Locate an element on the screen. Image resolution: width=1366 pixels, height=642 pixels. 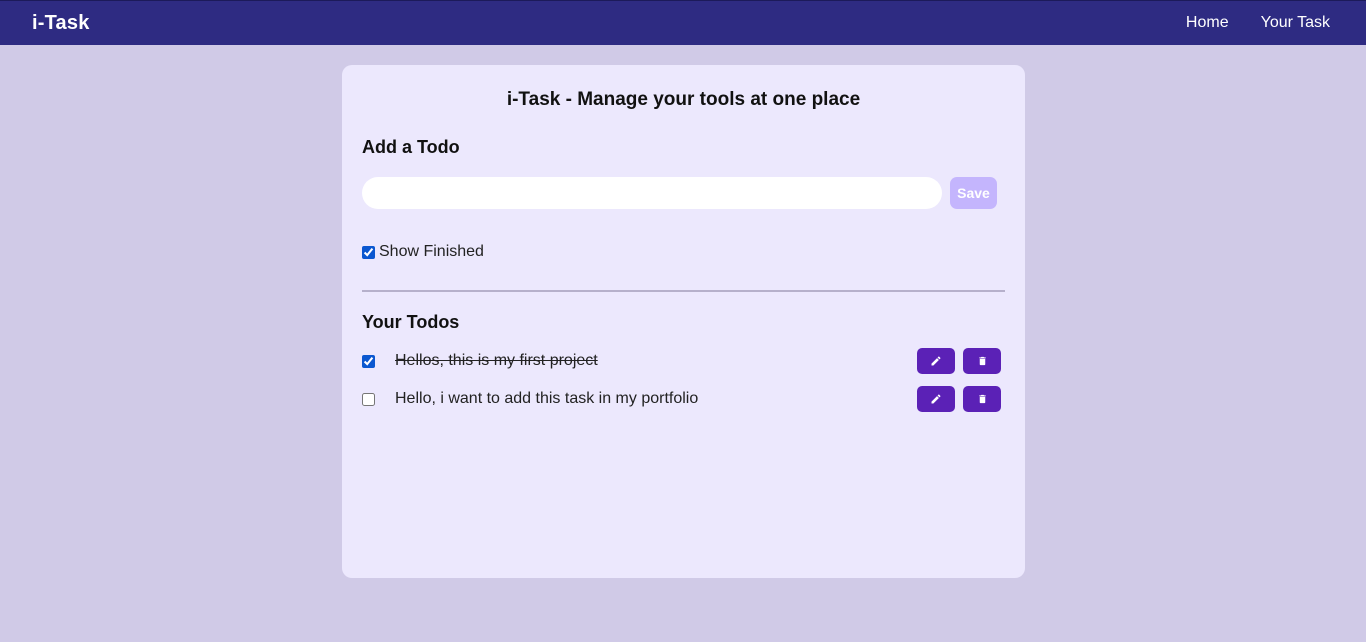
todo-text: Hellos, this is my first project is located at coordinates (496, 360).